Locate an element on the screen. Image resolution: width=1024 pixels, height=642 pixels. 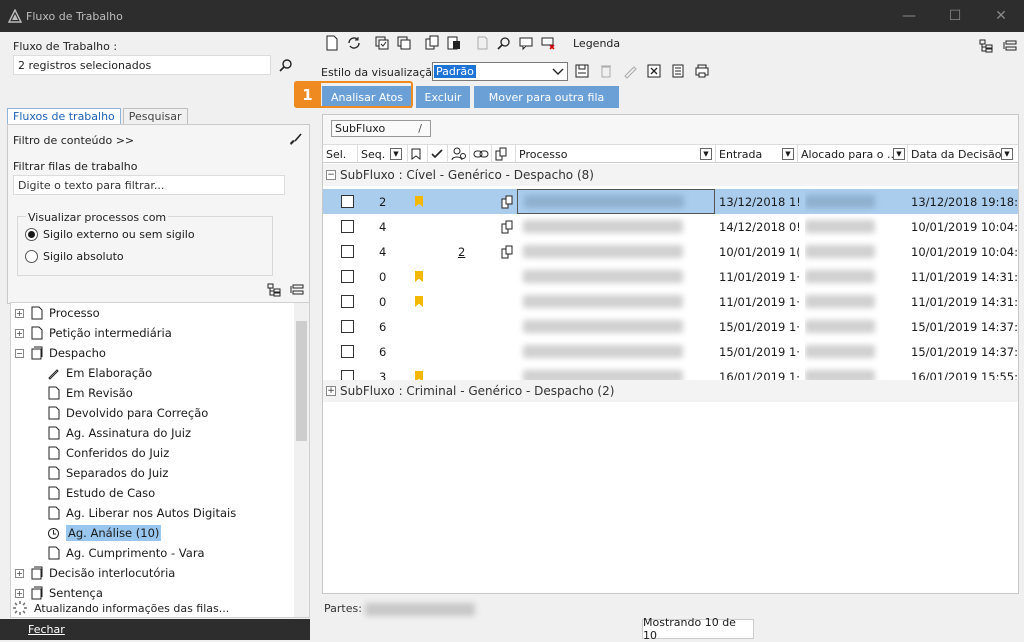
col-users is located at coordinates (459, 154).